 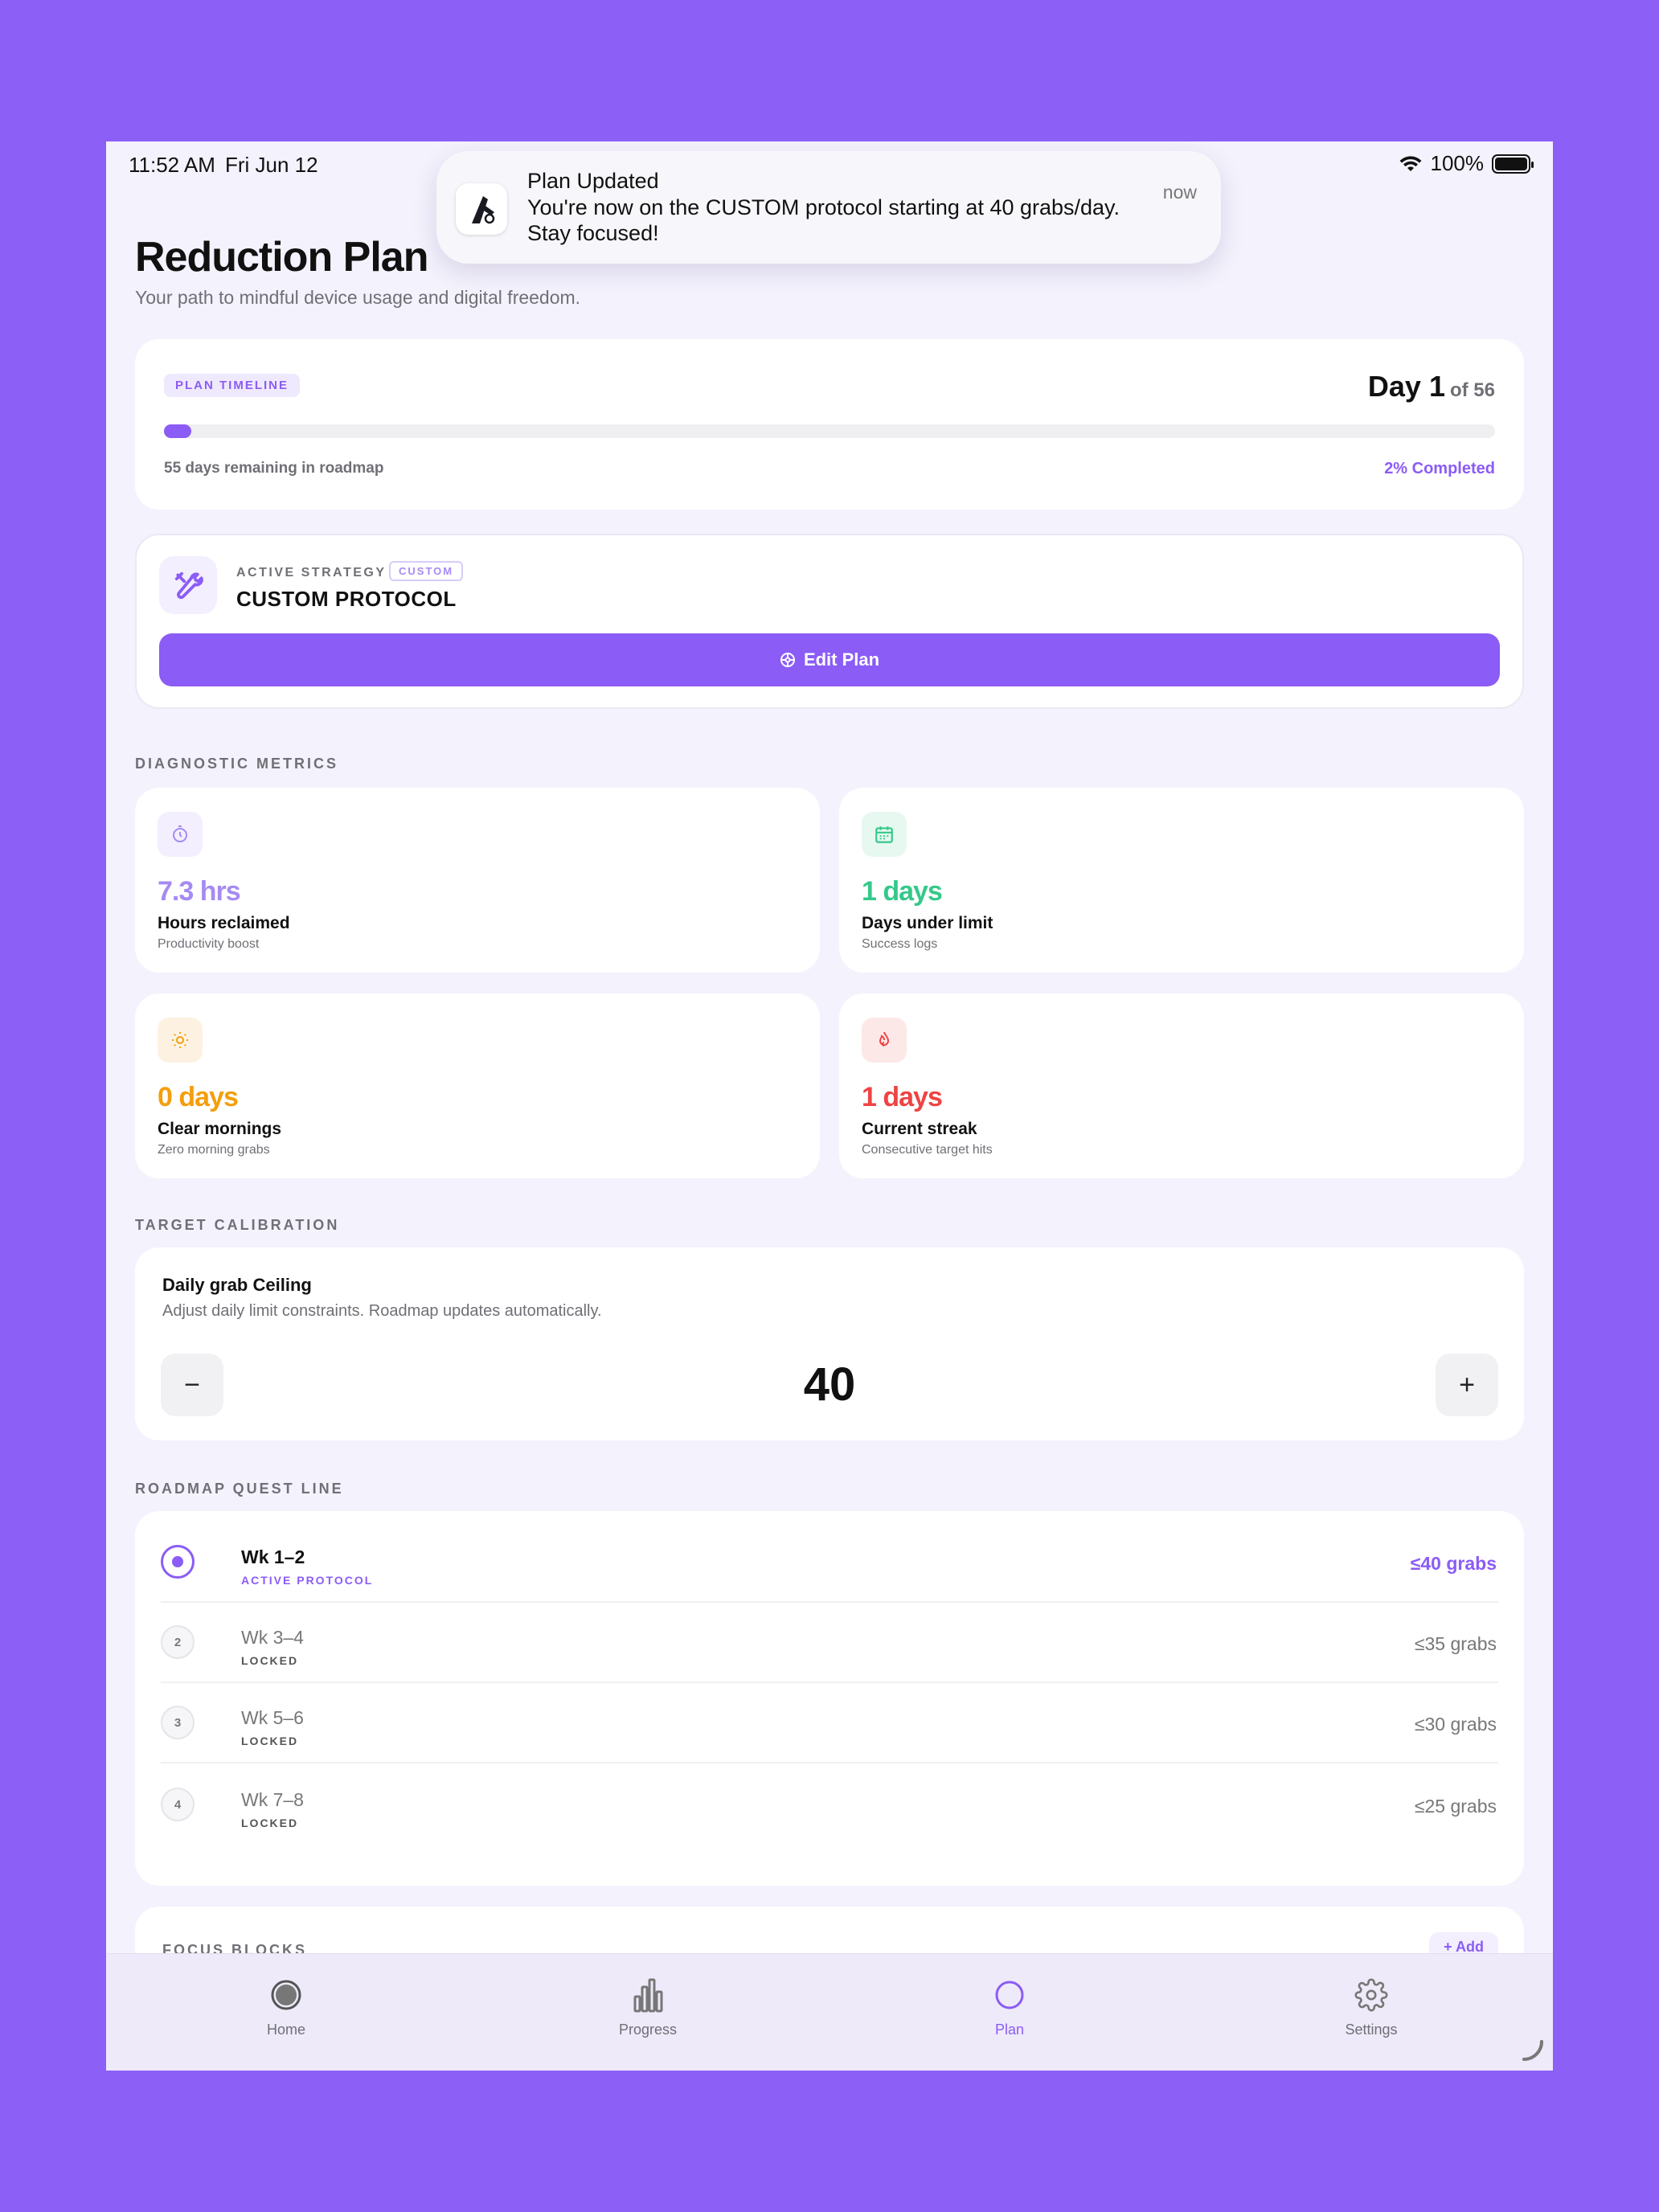 What do you see at coordinates (311, 573) in the screenshot?
I see `strategy-label: ACTIVE STRATEGY` at bounding box center [311, 573].